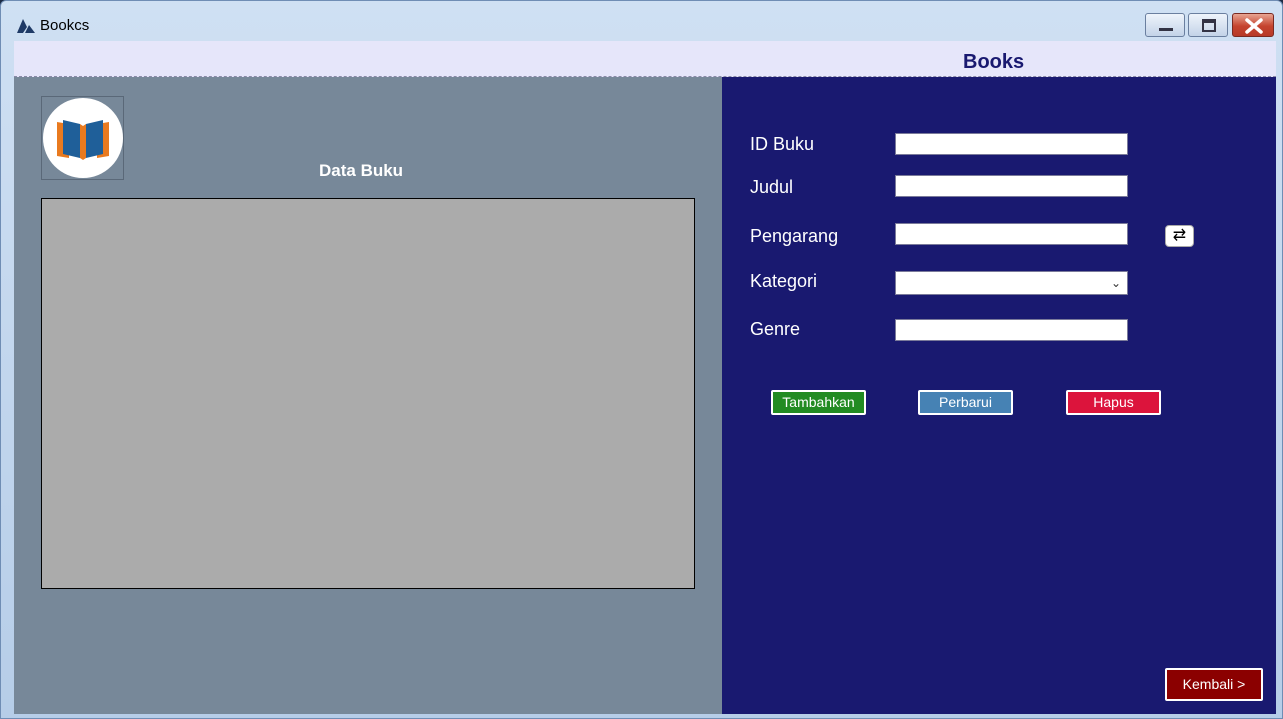  Describe the element at coordinates (782, 144) in the screenshot. I see `id-buku-label: ID Buku` at that location.